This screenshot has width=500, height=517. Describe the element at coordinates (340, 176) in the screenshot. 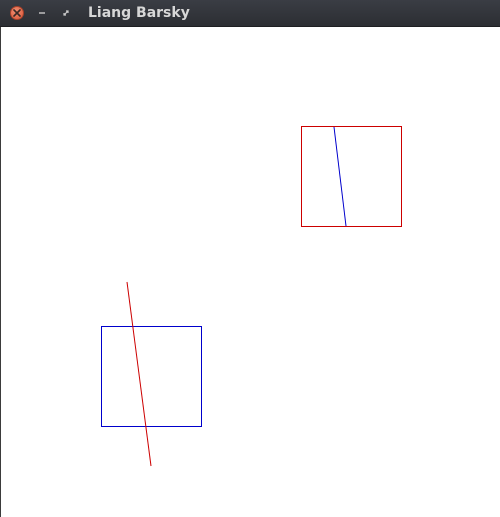

I see `clipped-line-blue` at that location.